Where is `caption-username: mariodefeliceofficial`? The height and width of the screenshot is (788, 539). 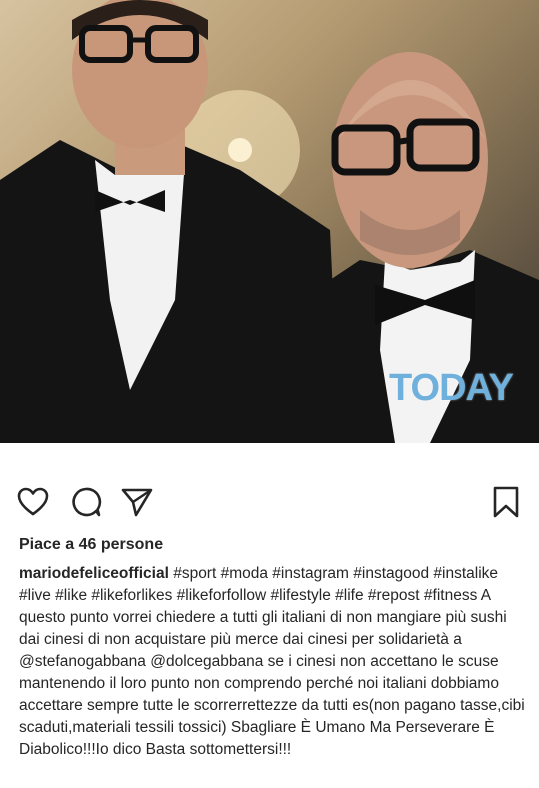
caption-username: mariodefeliceofficial is located at coordinates (94, 573).